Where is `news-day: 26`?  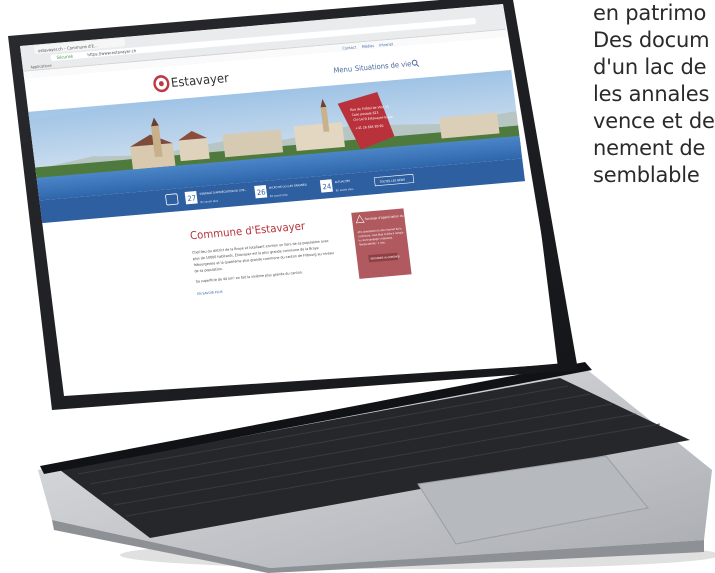 news-day: 26 is located at coordinates (261, 192).